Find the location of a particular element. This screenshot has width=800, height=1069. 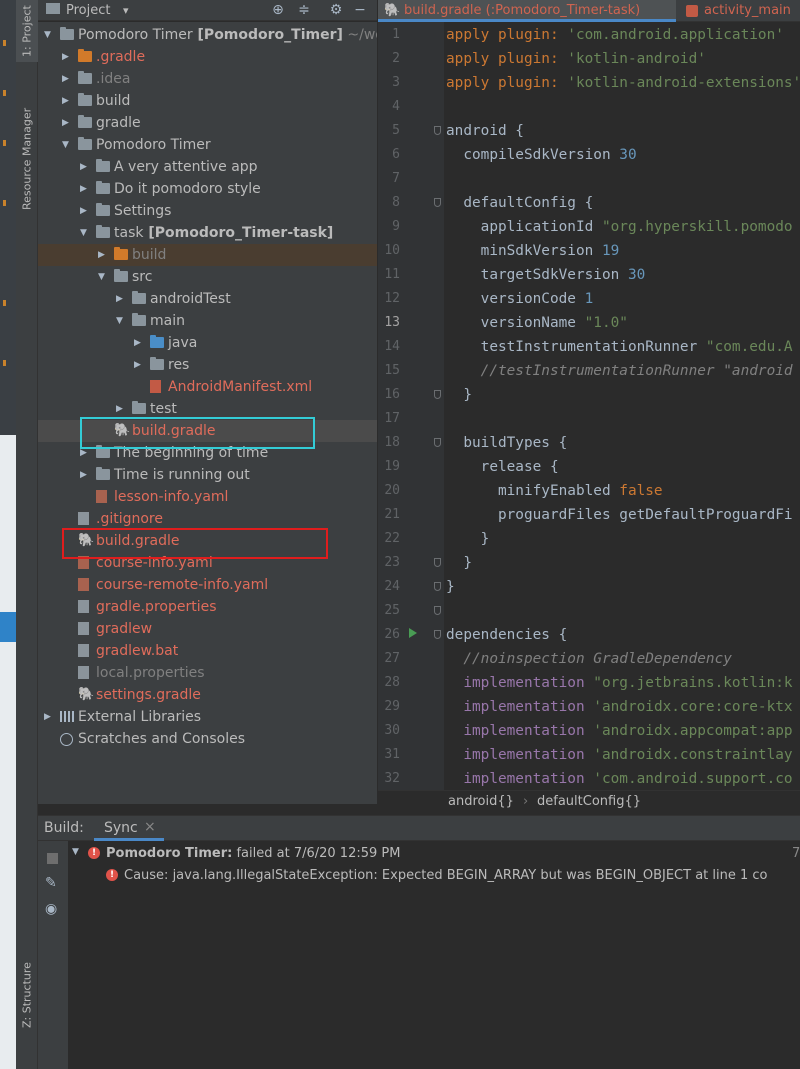

tab-resource-manager: Resource Manager is located at coordinates (27, 159).